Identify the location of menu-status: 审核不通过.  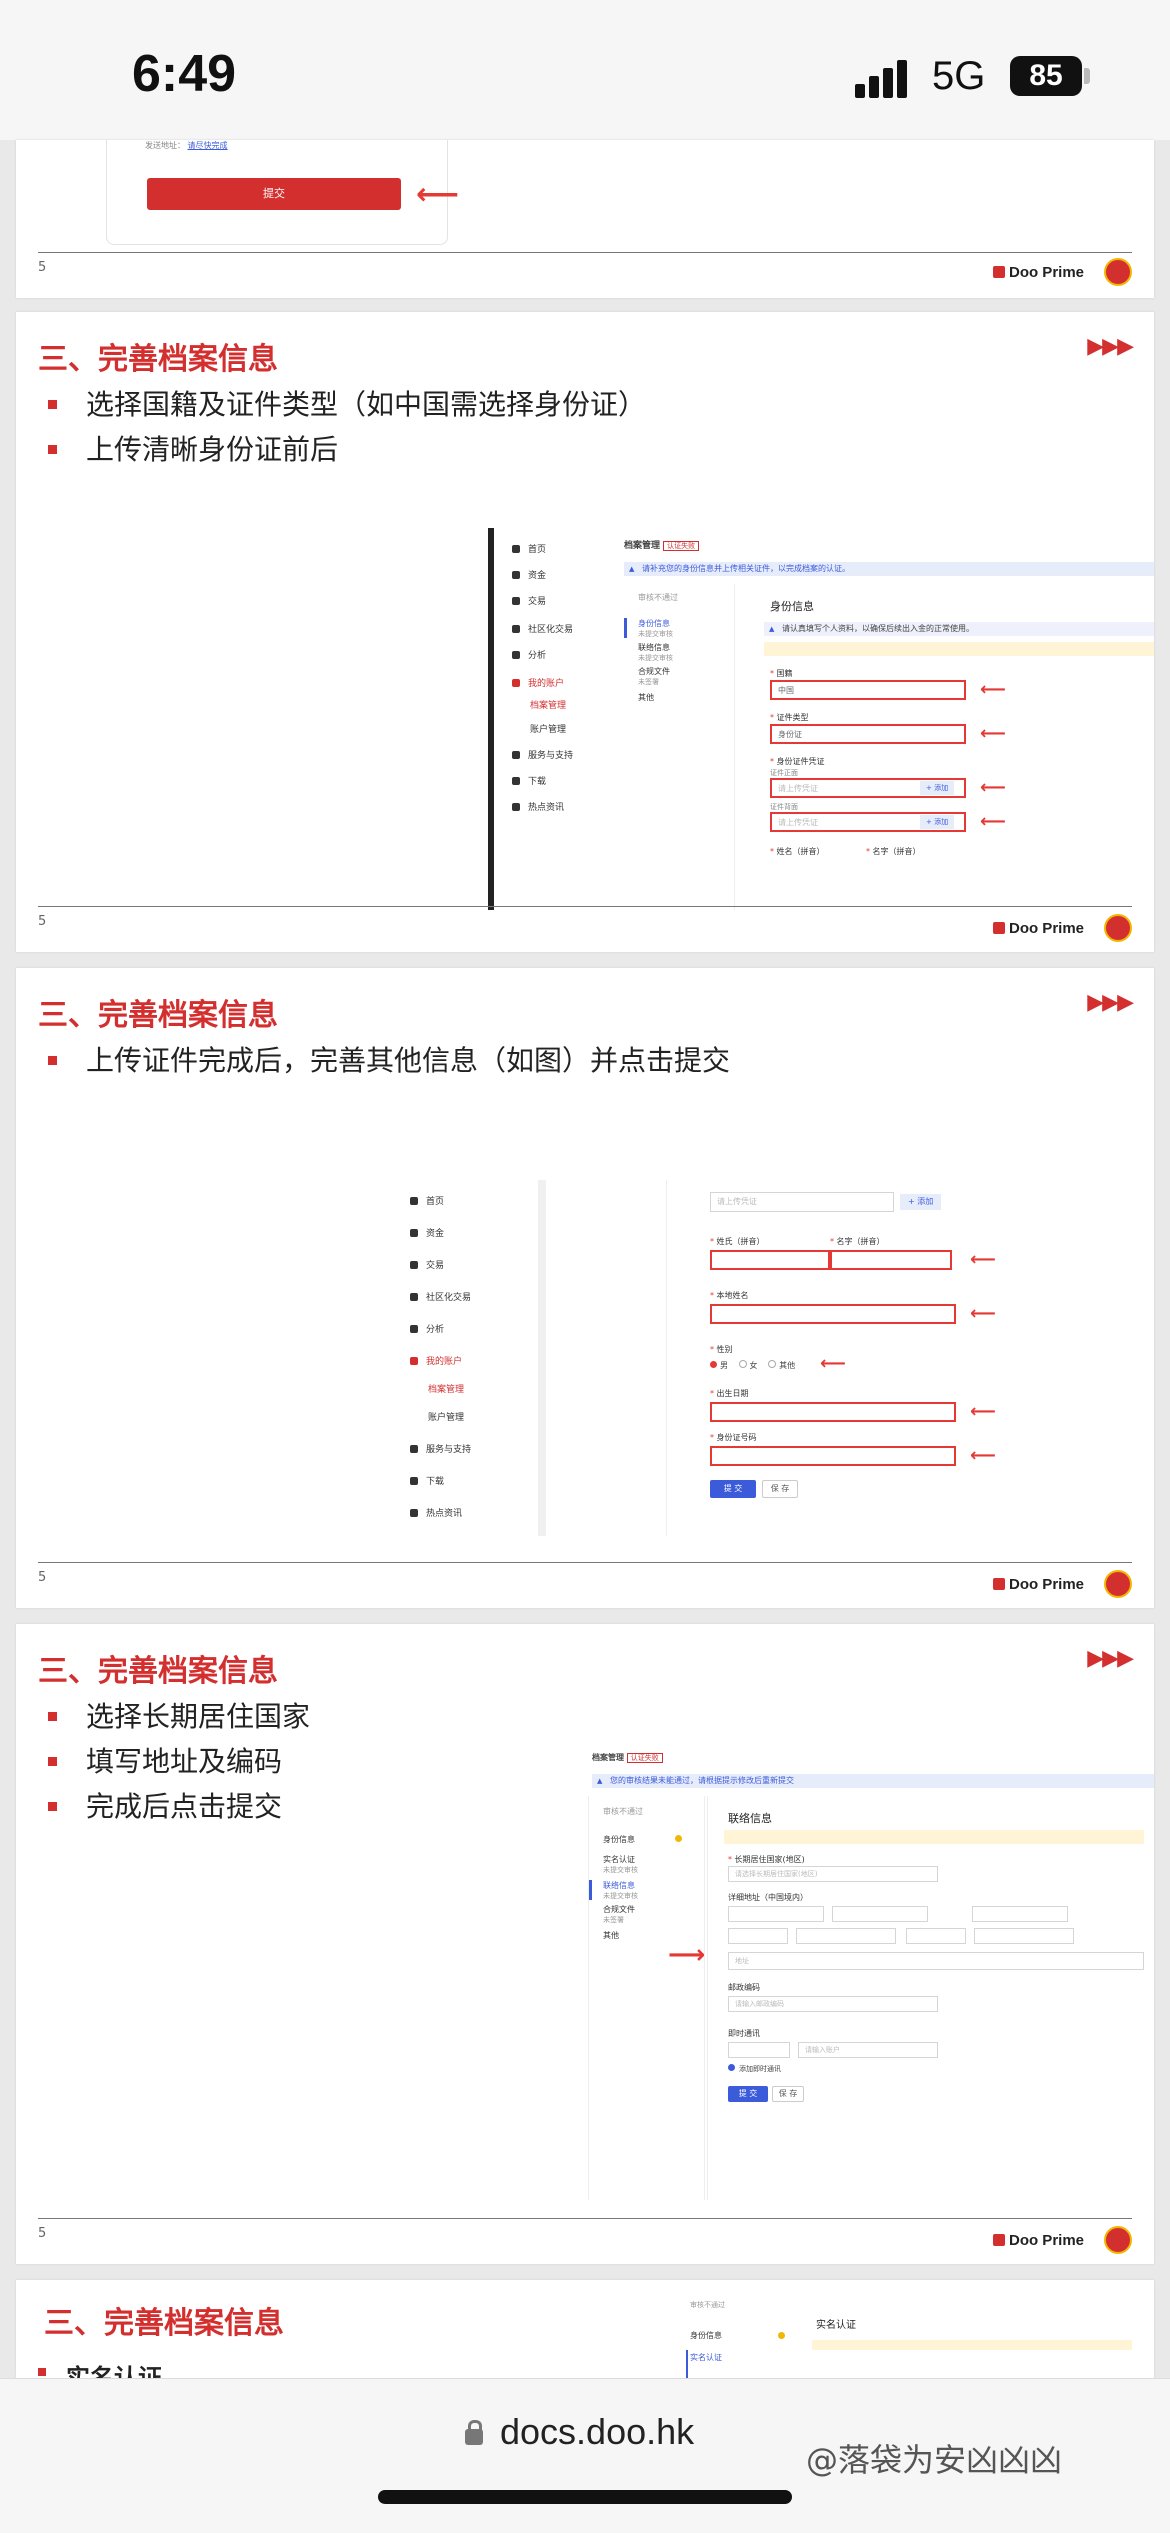
(707, 2305).